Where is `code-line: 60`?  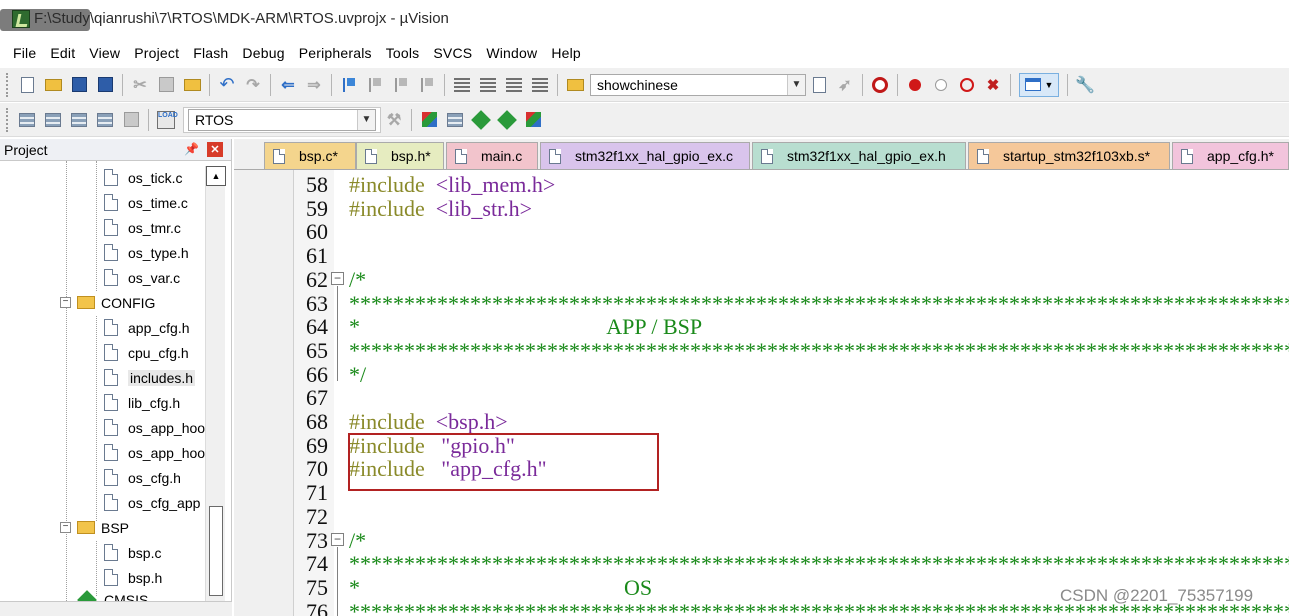 code-line: 60 is located at coordinates (761, 232).